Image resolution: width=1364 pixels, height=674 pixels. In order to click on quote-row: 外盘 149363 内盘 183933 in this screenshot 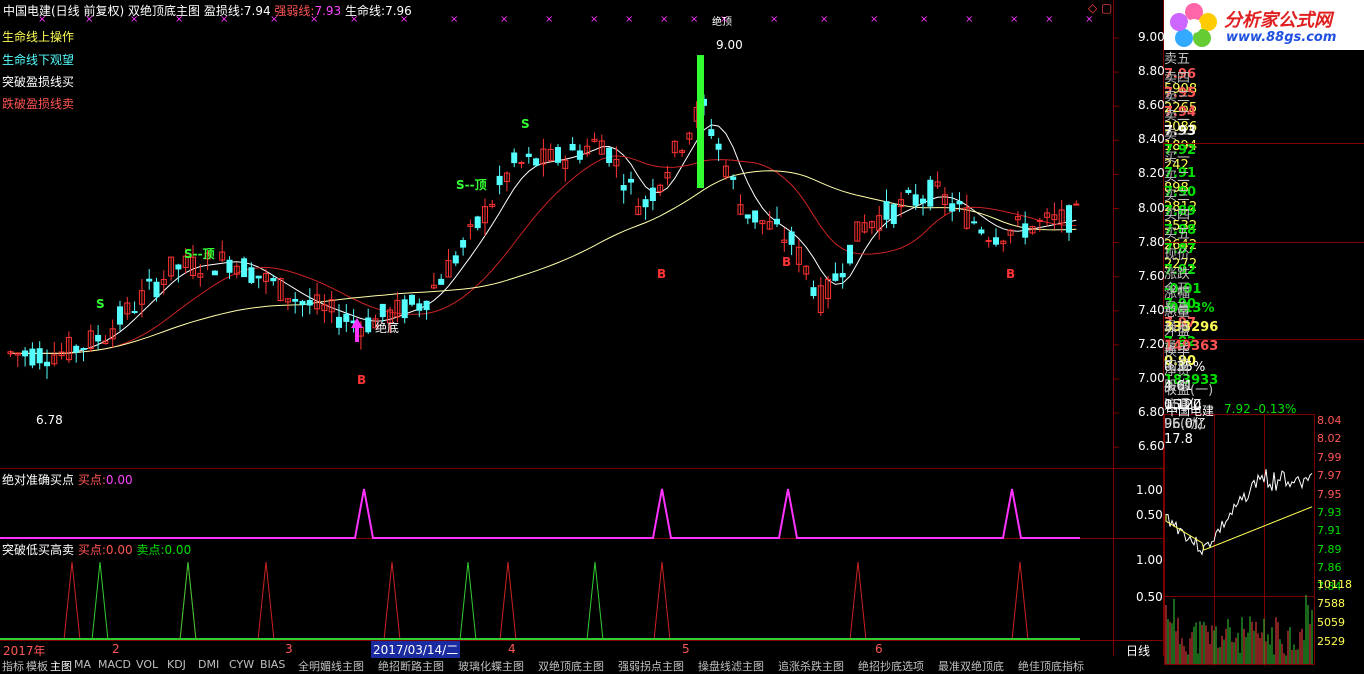, I will do `click(1264, 354)`.